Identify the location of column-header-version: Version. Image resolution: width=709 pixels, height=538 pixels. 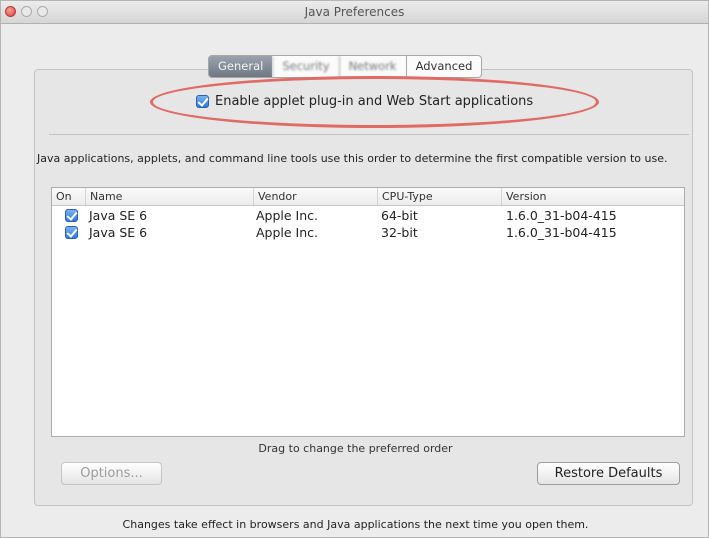
(593, 196).